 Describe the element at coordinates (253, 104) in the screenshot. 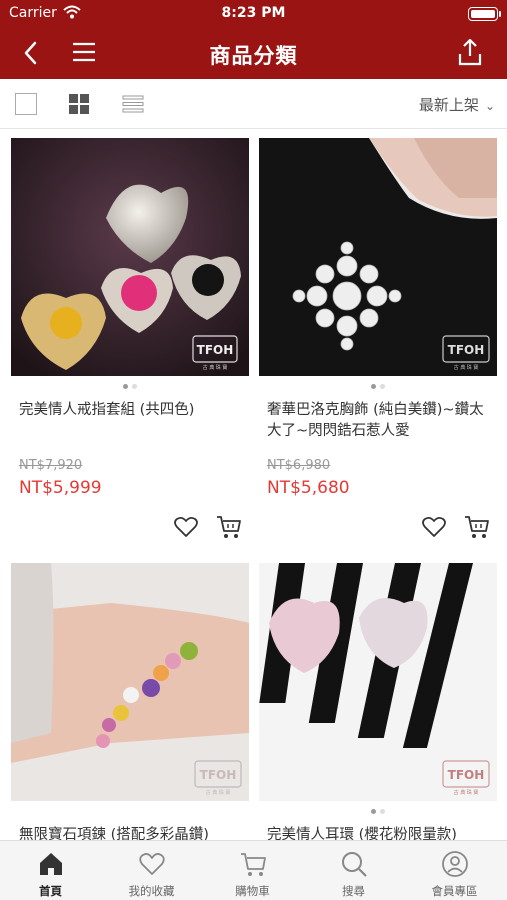

I see `view-toolbar: 最新上架 ⌄` at that location.